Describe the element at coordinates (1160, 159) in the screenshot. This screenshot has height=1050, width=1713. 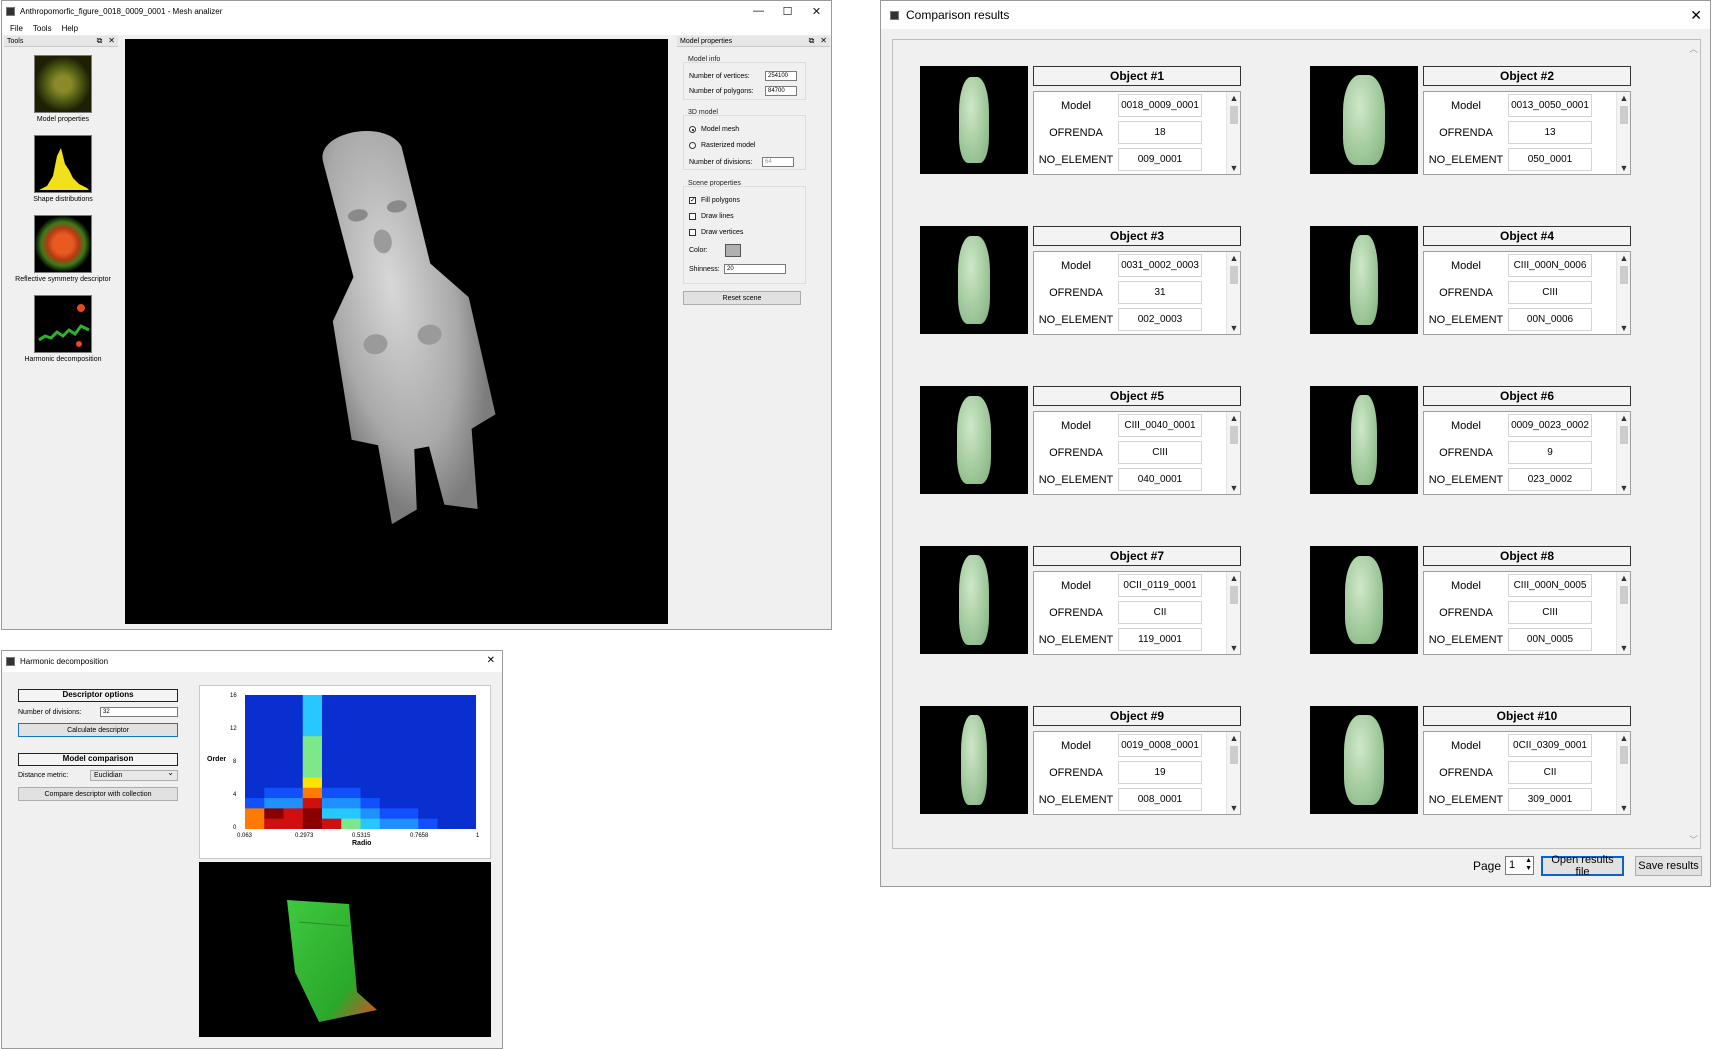
I see `element-cell: 009_0001` at that location.